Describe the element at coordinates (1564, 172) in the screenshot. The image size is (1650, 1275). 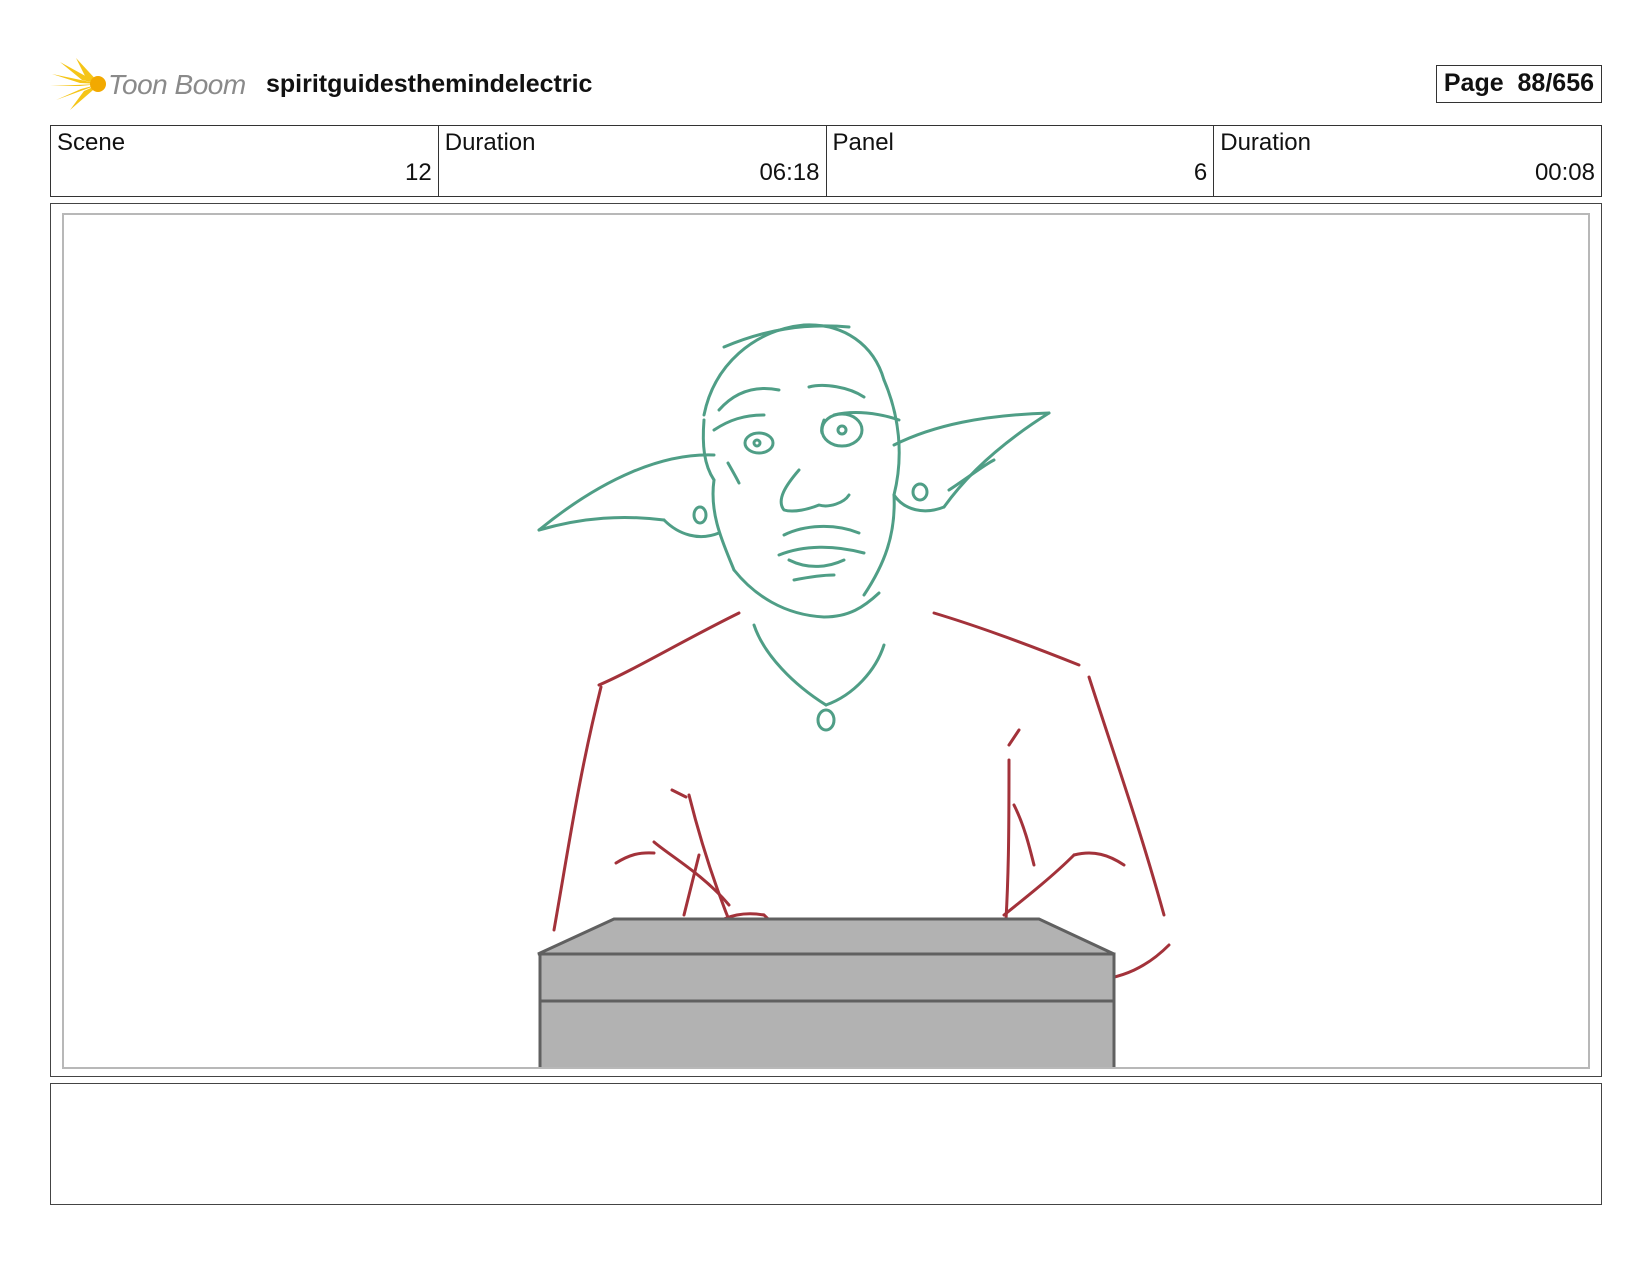
I see `panel-duration-value: 00:08` at that location.